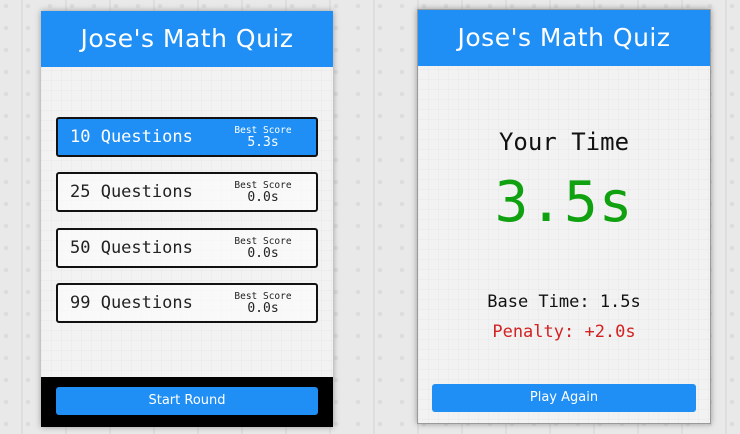 The image size is (740, 434). I want to click on final-time-value: 3.5s, so click(564, 202).